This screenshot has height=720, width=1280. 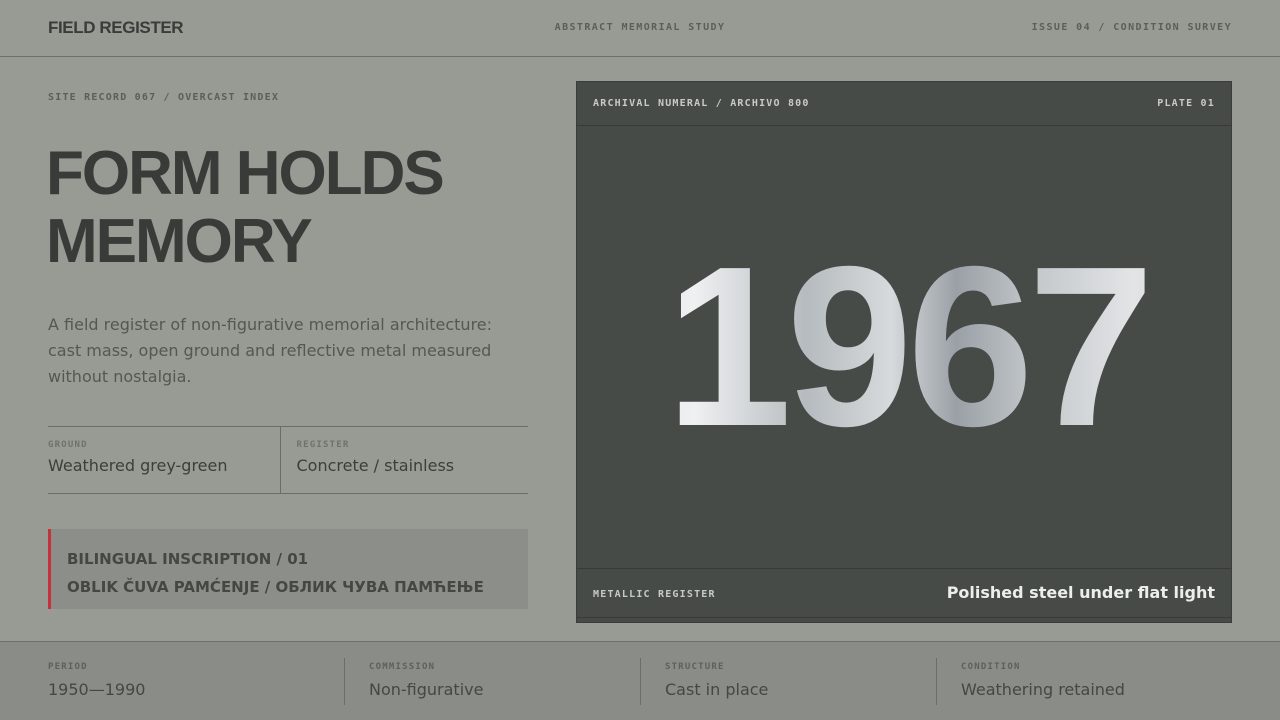 What do you see at coordinates (375, 465) in the screenshot?
I see `spec-value: Concrete / stainless` at bounding box center [375, 465].